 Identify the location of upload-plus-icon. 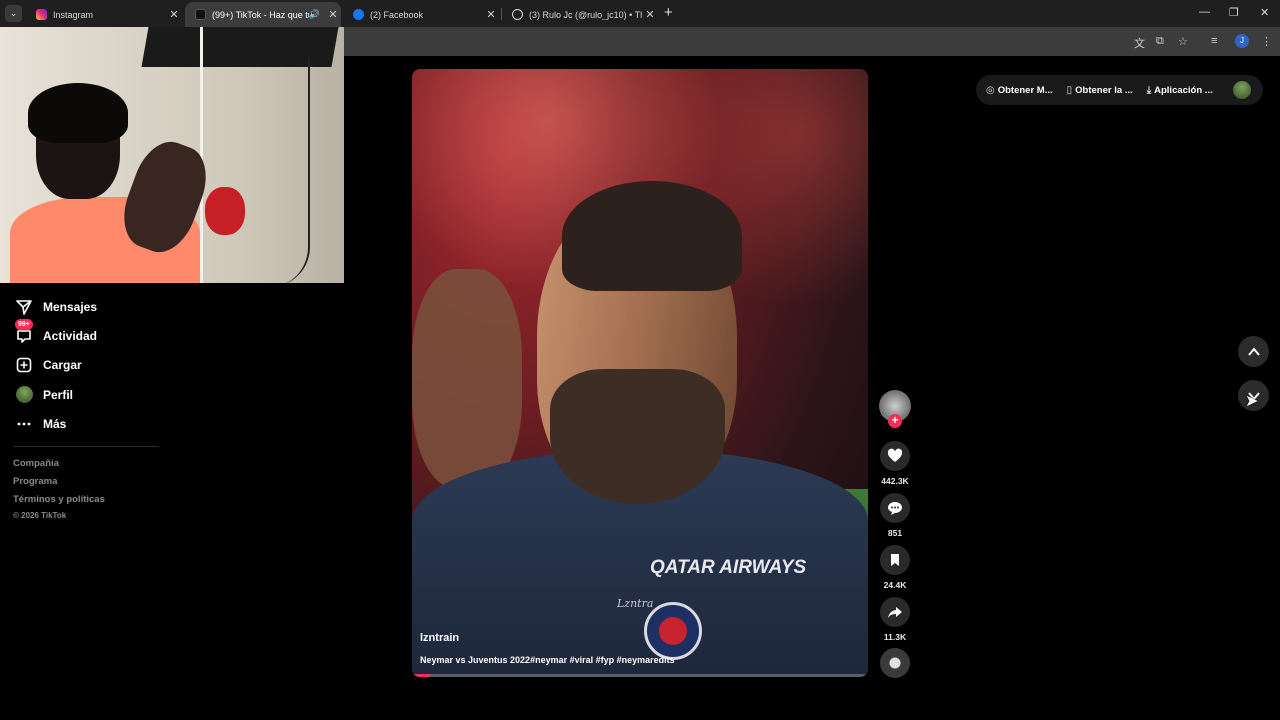
(24, 365).